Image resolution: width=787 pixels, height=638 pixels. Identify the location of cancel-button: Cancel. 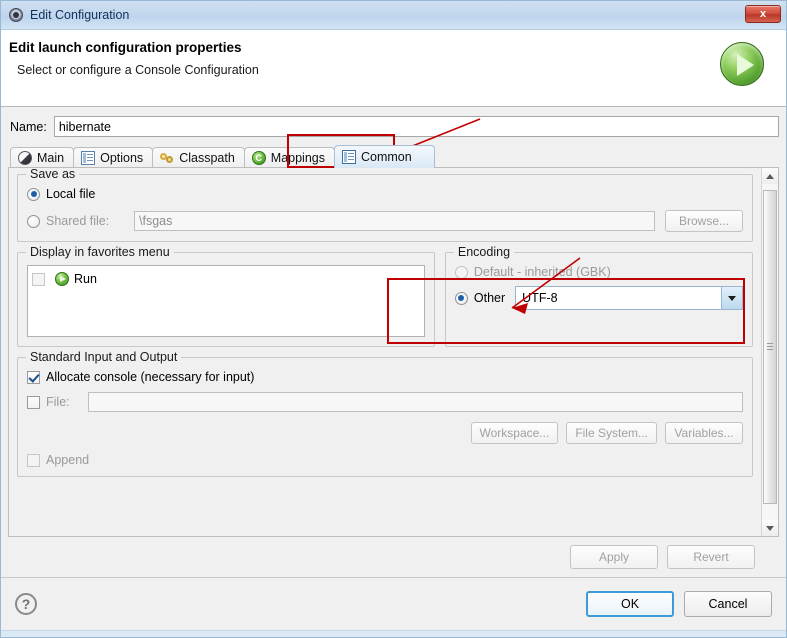
(728, 604).